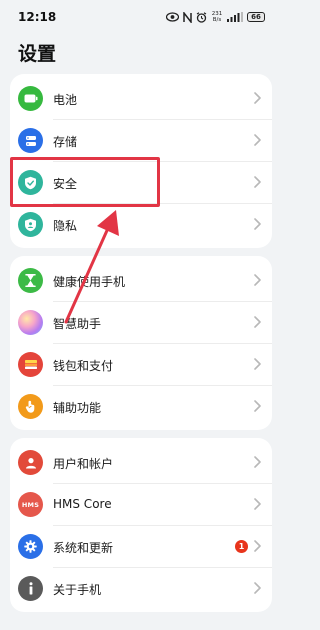  What do you see at coordinates (141, 546) in the screenshot?
I see `settings-item-system-update: 系统和更新 1` at bounding box center [141, 546].